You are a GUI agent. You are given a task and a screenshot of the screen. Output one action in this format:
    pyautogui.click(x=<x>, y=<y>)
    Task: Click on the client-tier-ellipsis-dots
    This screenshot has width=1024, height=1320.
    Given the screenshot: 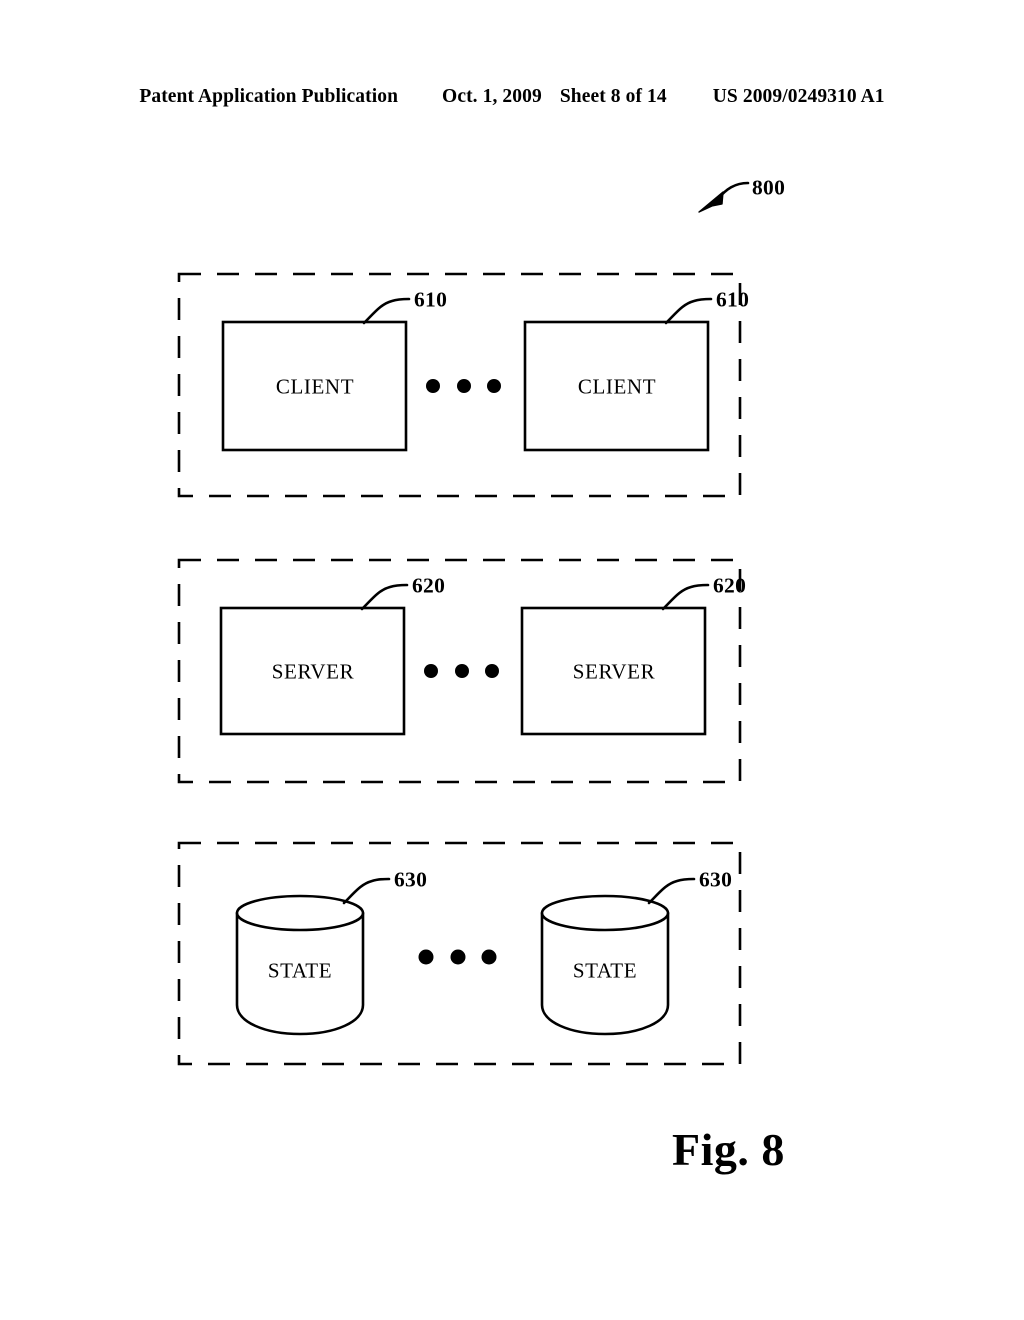 What is the action you would take?
    pyautogui.click(x=463, y=386)
    